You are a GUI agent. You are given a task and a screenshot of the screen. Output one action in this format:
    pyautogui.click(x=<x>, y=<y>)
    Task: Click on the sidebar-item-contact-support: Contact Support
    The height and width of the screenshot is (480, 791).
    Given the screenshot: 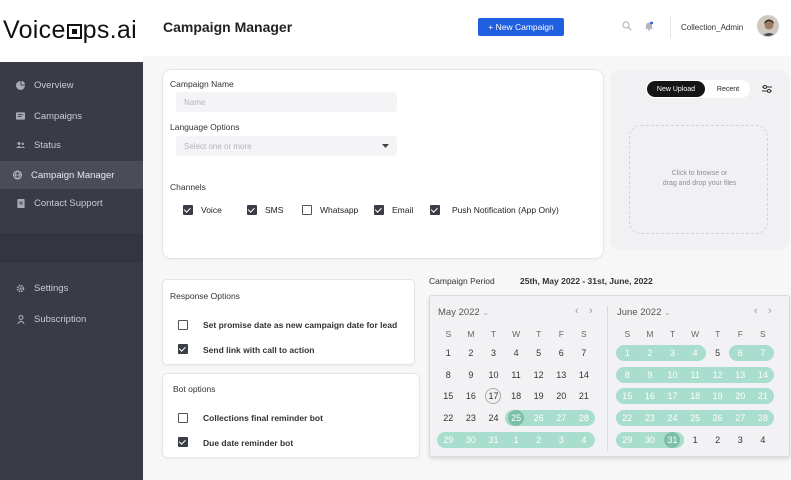 What is the action you would take?
    pyautogui.click(x=71, y=203)
    